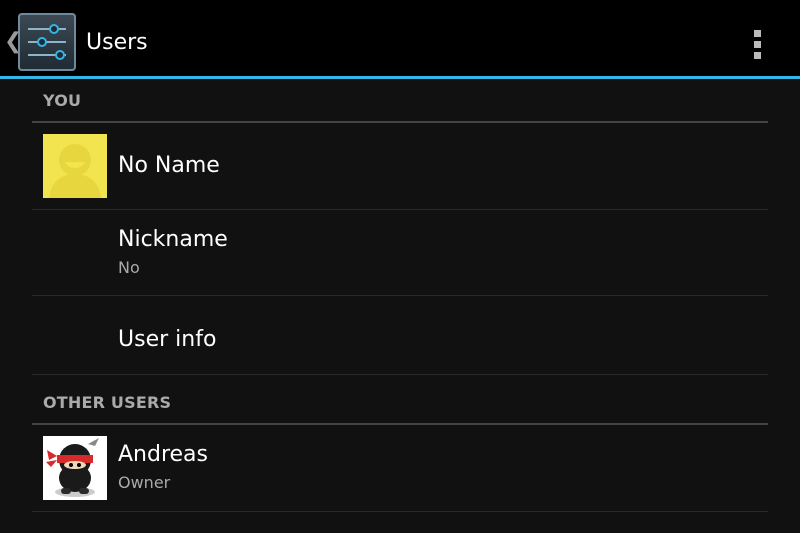  What do you see at coordinates (163, 454) in the screenshot?
I see `user-name: Andreas` at bounding box center [163, 454].